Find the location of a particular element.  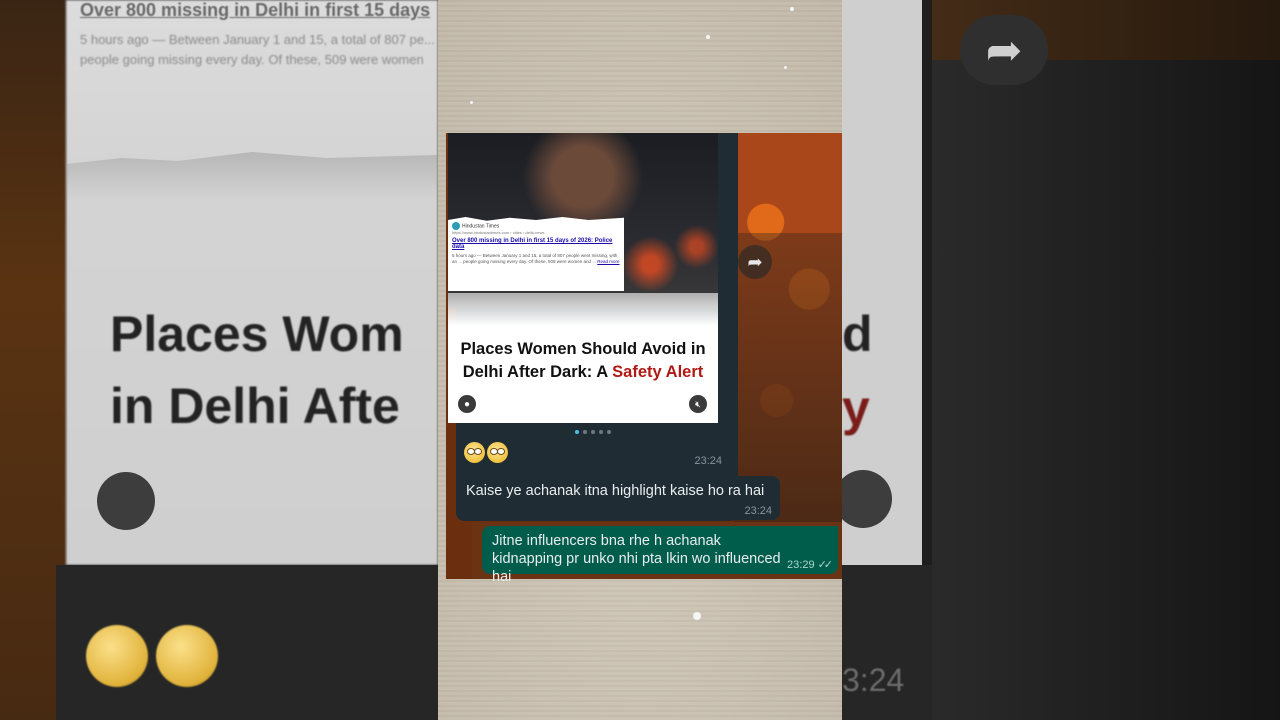

news-logo-icon is located at coordinates (456, 226).